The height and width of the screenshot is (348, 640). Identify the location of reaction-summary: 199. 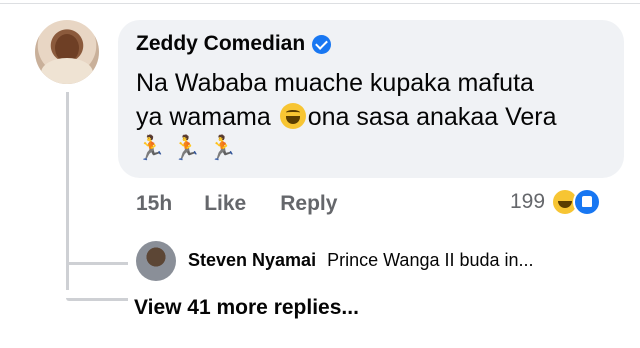
(556, 202).